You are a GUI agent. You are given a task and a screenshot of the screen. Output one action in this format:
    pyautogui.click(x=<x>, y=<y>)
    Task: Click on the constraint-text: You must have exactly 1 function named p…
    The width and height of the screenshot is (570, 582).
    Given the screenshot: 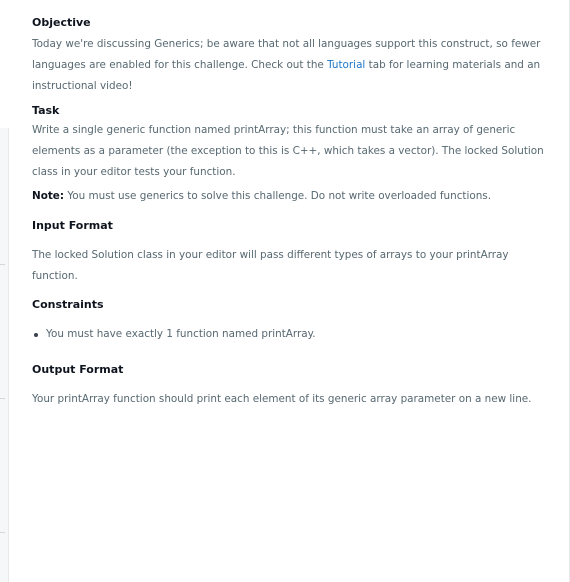 What is the action you would take?
    pyautogui.click(x=181, y=334)
    